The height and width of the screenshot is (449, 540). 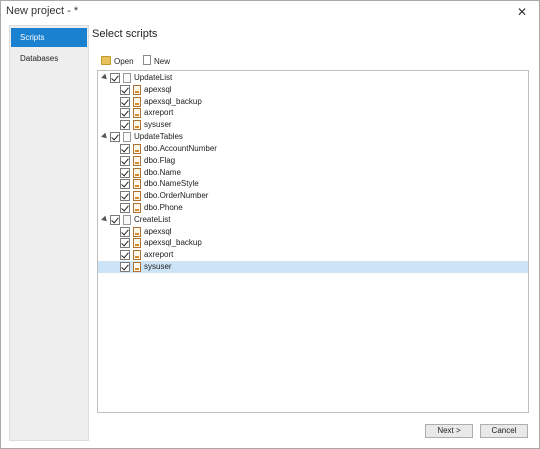 I want to click on sidebar-item-databases: Databases, so click(x=49, y=58).